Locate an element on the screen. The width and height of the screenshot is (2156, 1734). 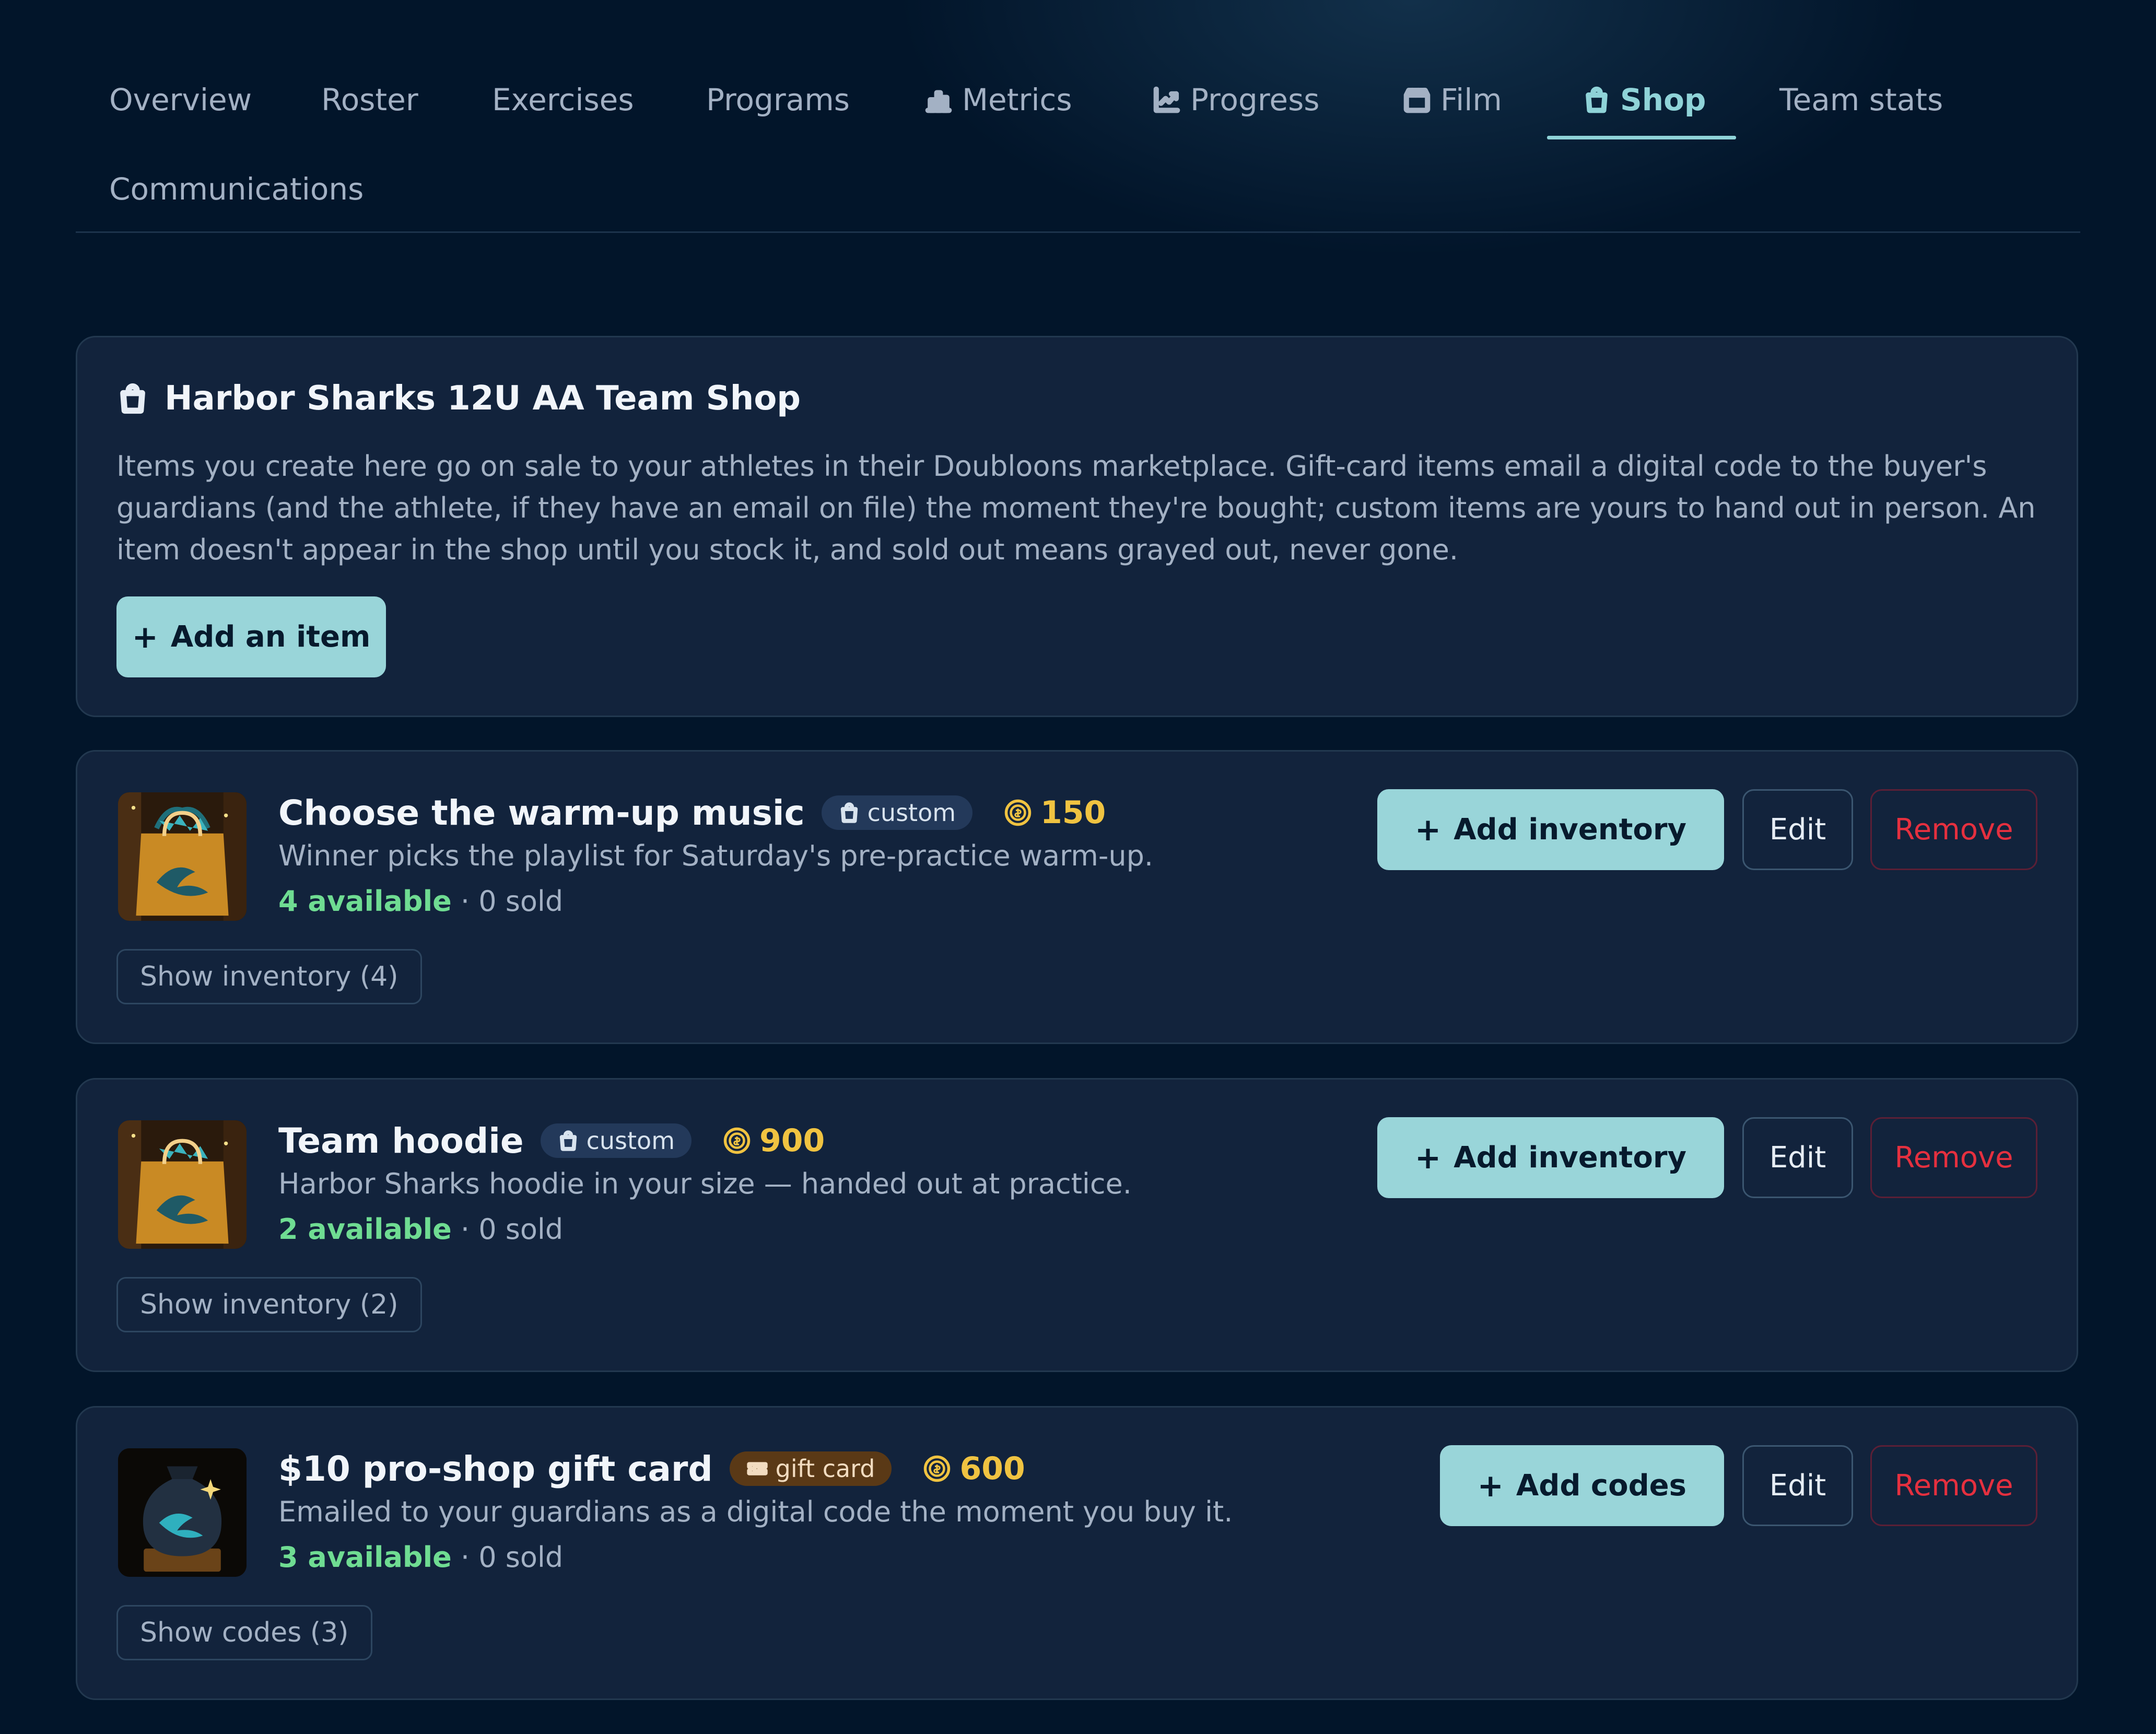
item-price: 600 is located at coordinates (974, 1468).